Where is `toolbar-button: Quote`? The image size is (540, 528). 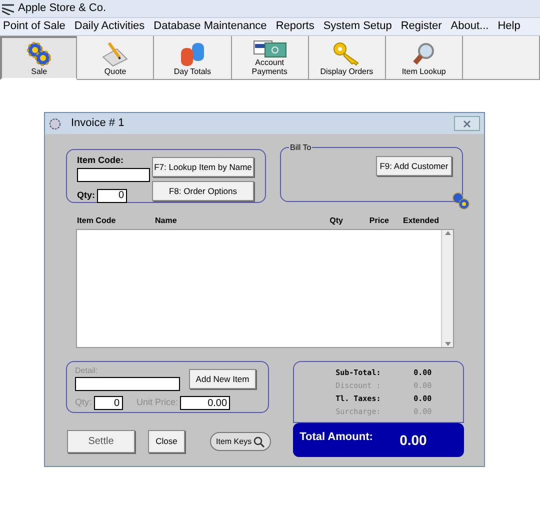
toolbar-button: Quote is located at coordinates (115, 58).